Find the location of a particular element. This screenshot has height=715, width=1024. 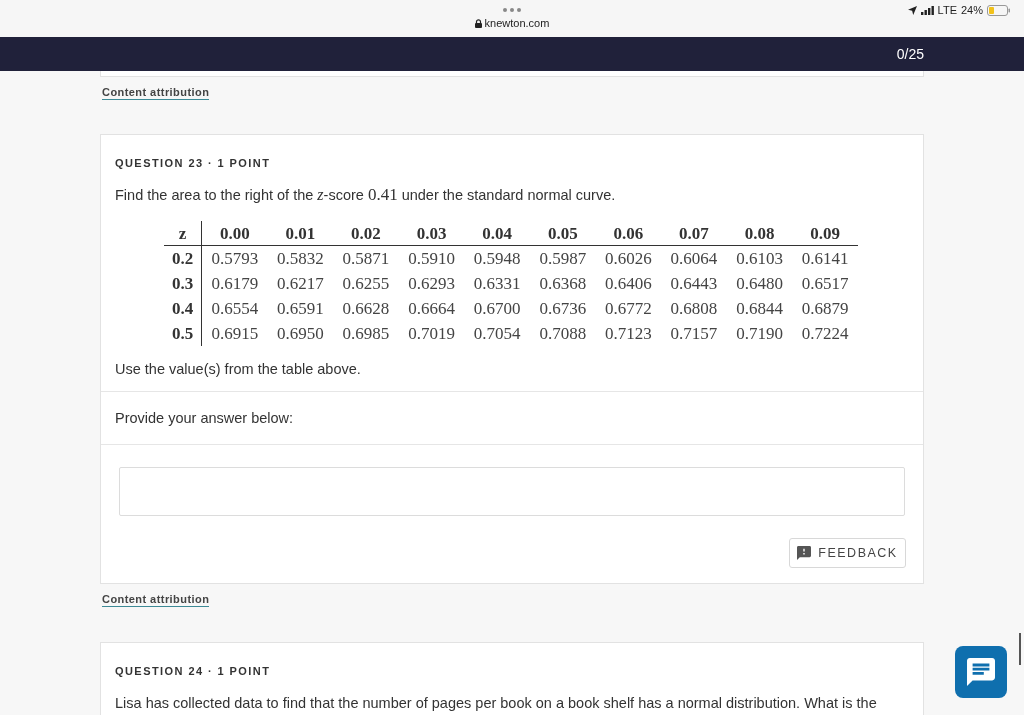

column-header: 0.03 is located at coordinates (431, 233).